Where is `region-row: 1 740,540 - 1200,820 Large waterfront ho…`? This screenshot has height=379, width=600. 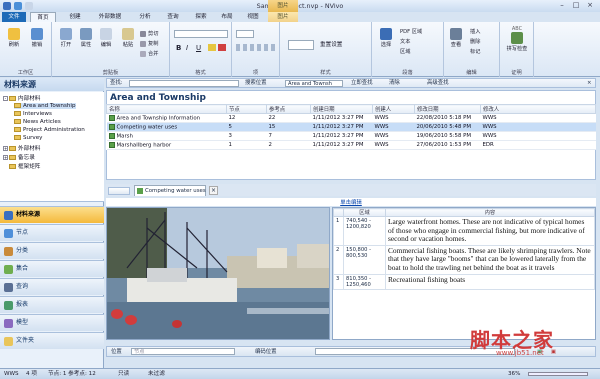 region-row: 1 740,540 - 1200,820 Large waterfront ho… is located at coordinates (464, 231).